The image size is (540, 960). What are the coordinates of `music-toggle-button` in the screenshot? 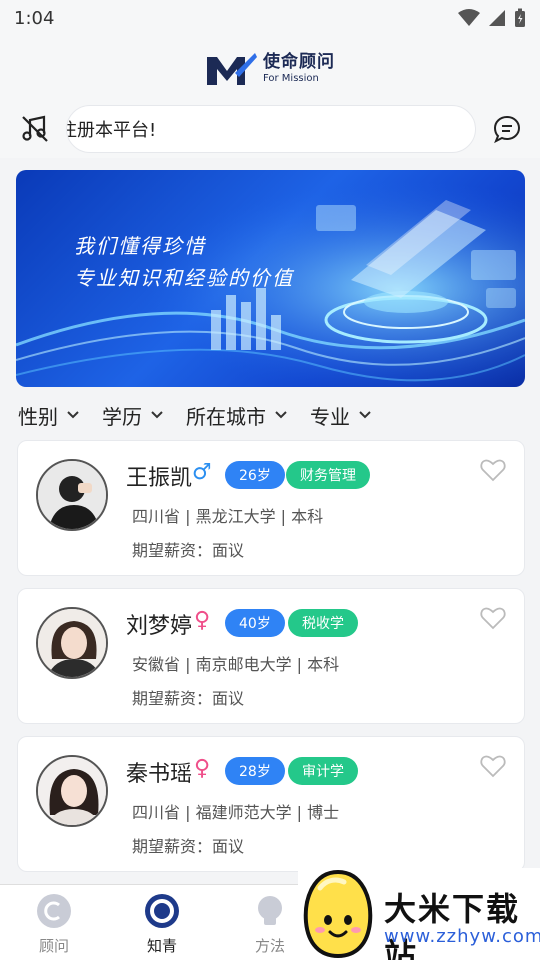 It's located at (35, 129).